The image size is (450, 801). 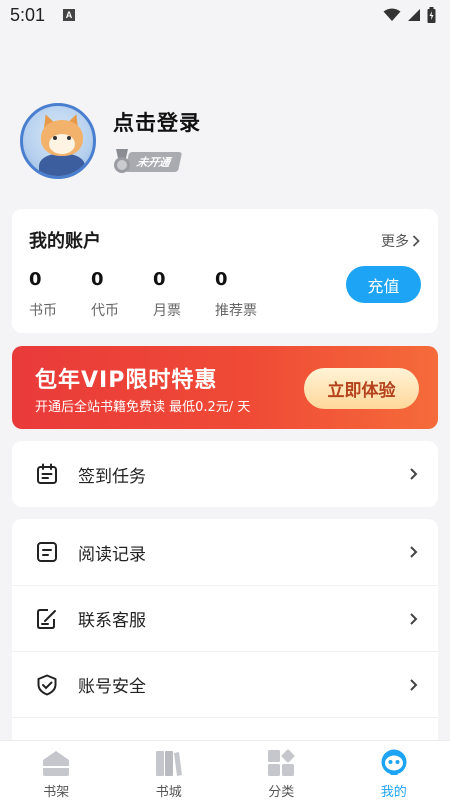 I want to click on more-label: 更多, so click(x=395, y=242).